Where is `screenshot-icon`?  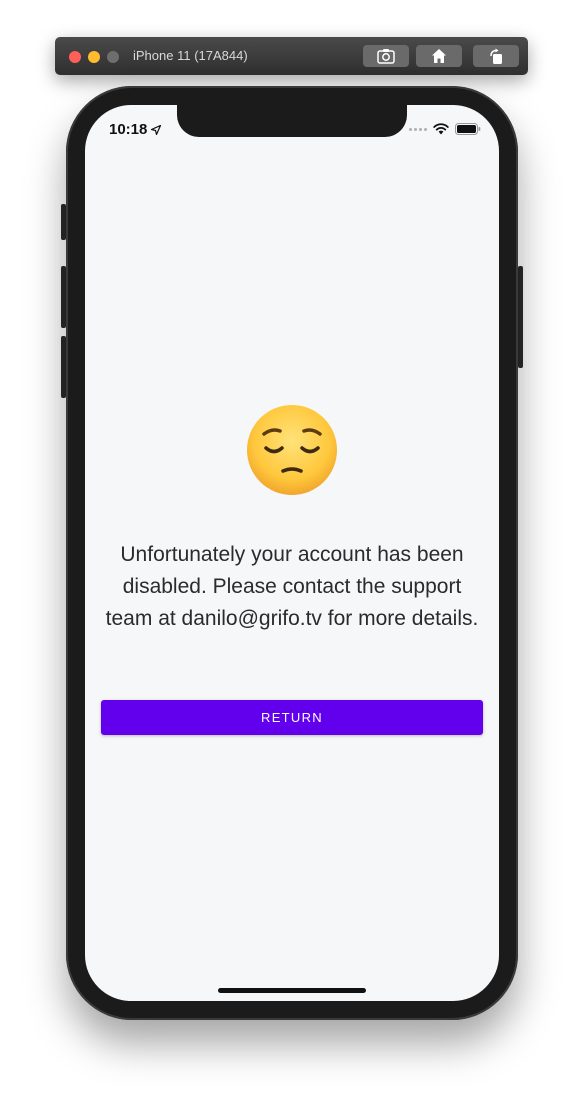
screenshot-icon is located at coordinates (386, 56).